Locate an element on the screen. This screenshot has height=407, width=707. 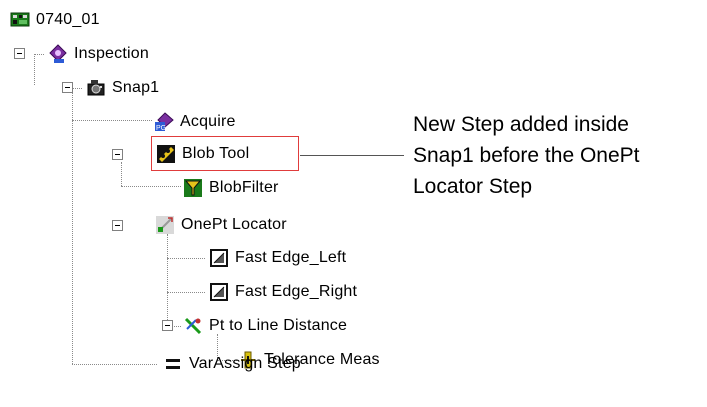
collapse-toggle-snap1 is located at coordinates (67, 87).